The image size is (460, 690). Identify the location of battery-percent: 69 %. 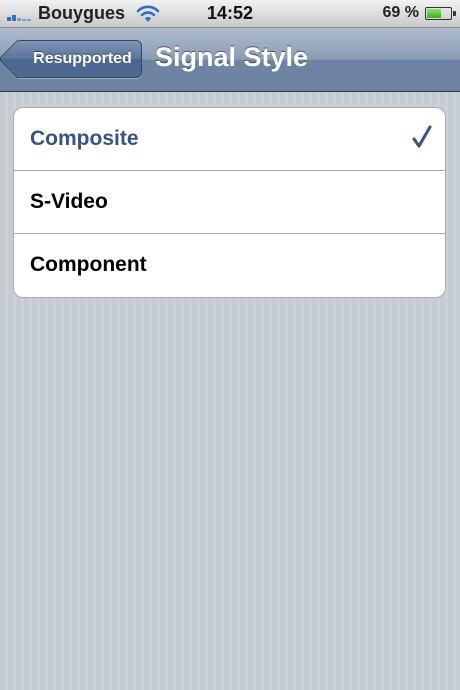
(400, 12).